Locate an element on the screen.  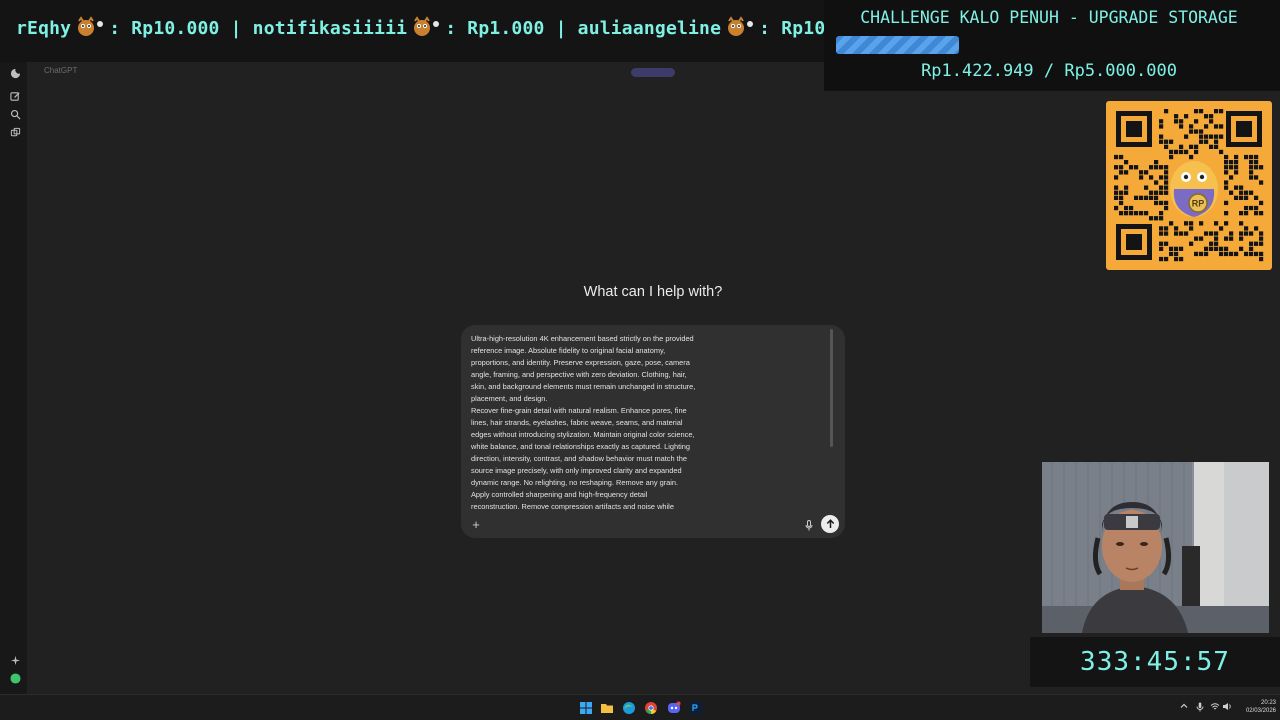
arrow-up-icon is located at coordinates (830, 523).